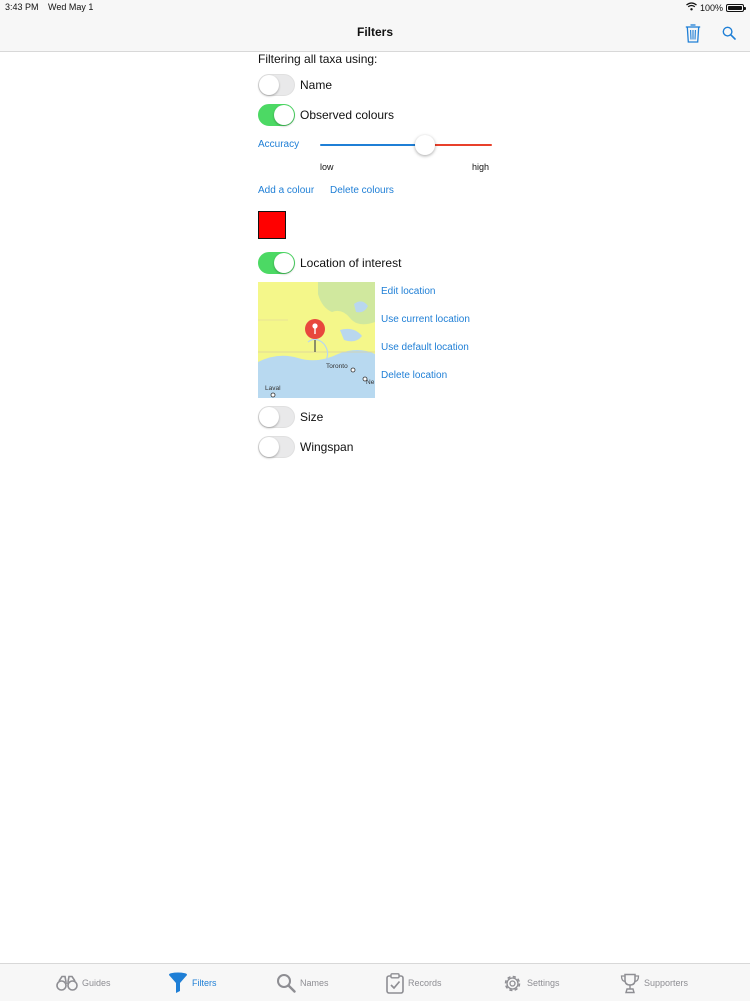  I want to click on tab-label: Settings, so click(543, 983).